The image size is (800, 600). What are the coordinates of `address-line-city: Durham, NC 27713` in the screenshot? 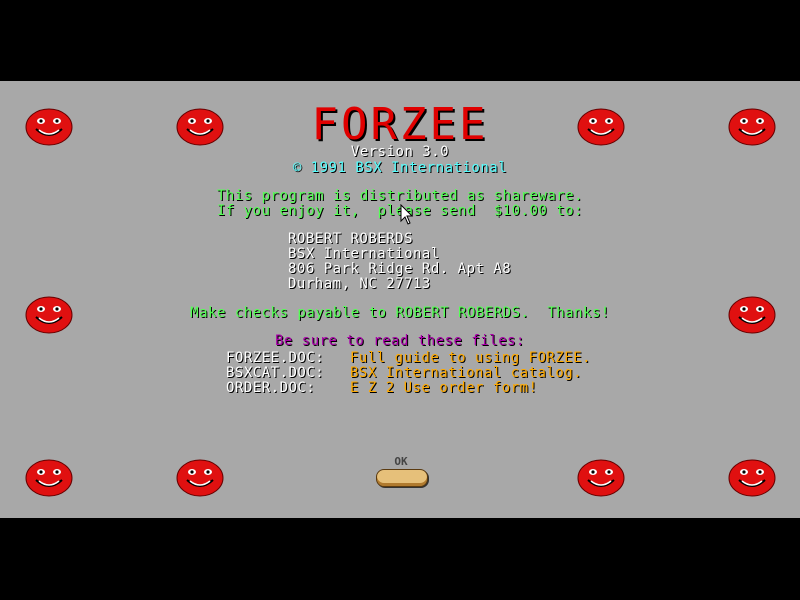 It's located at (359, 284).